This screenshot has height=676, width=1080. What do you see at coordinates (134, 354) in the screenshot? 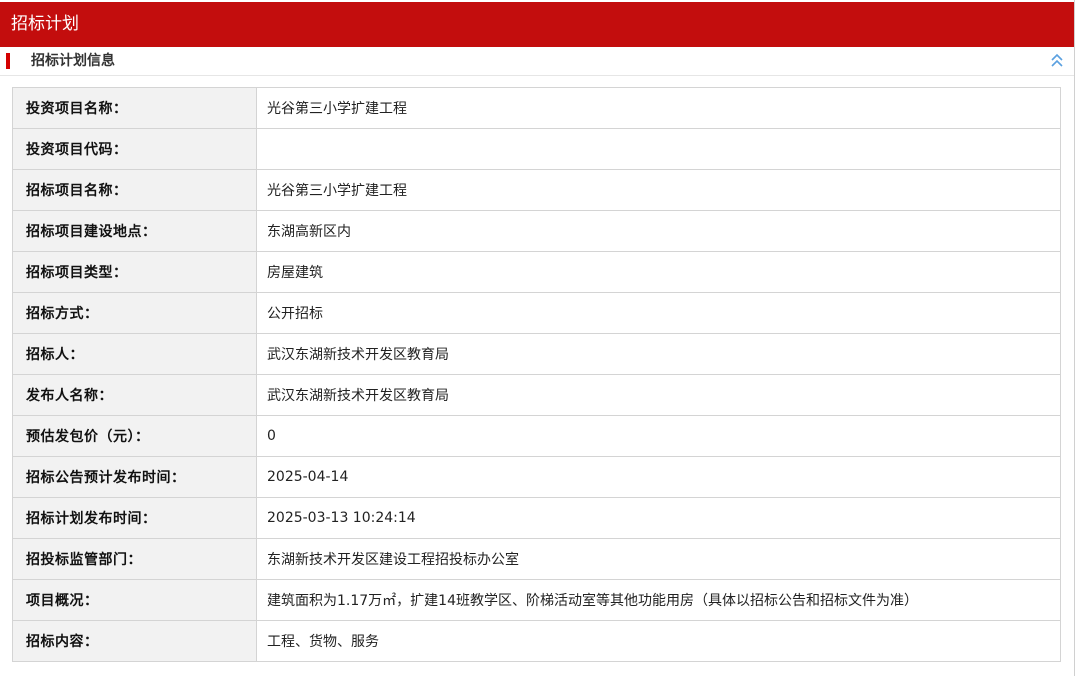
I see `row-label: 招标人：` at bounding box center [134, 354].